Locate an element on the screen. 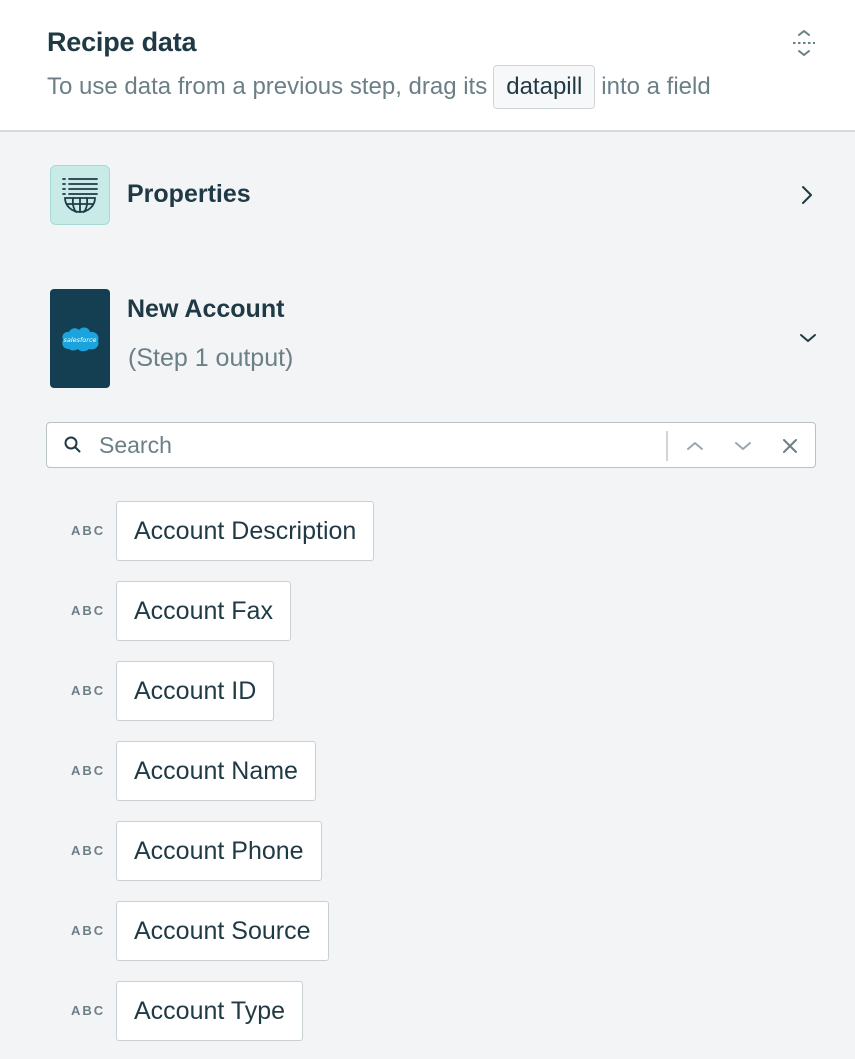 This screenshot has height=1059, width=855. datapill: Account Source is located at coordinates (222, 931).